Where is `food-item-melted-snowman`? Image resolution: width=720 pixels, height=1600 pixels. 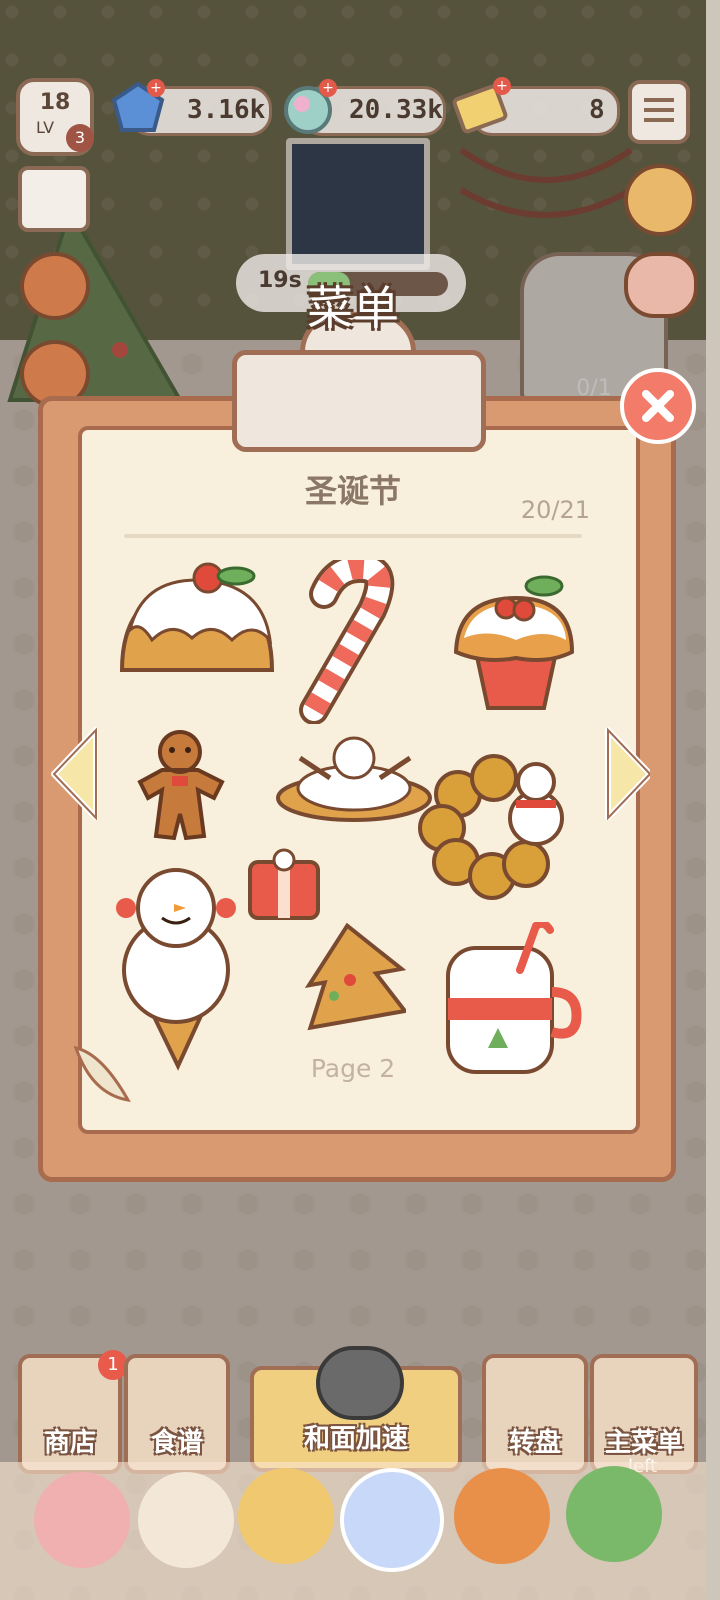 food-item-melted-snowman is located at coordinates (355, 778).